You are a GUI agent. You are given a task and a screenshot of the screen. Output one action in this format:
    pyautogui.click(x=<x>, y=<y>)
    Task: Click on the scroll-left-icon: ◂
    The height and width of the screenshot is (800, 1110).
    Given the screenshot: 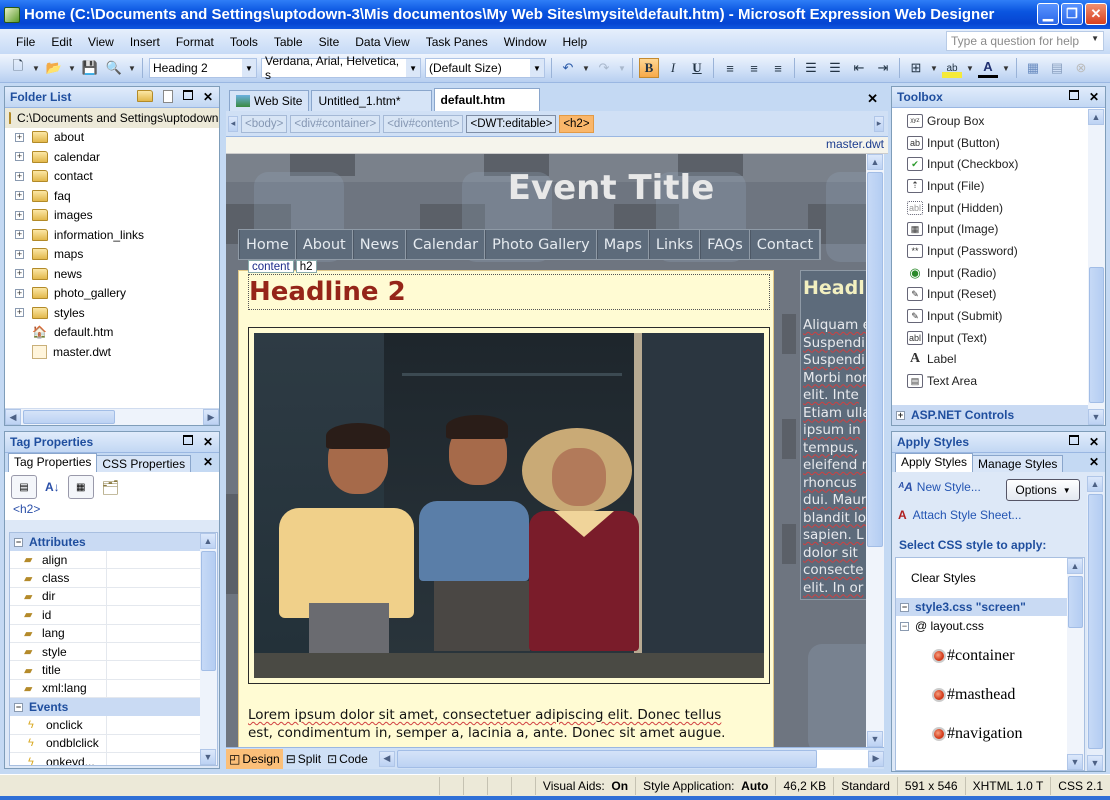 What is the action you would take?
    pyautogui.click(x=233, y=123)
    